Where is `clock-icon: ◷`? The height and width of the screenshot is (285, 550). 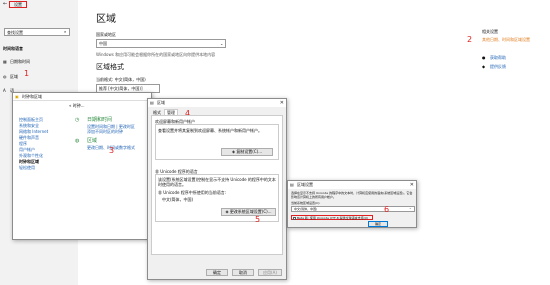
clock-icon: ◷ is located at coordinates (77, 120).